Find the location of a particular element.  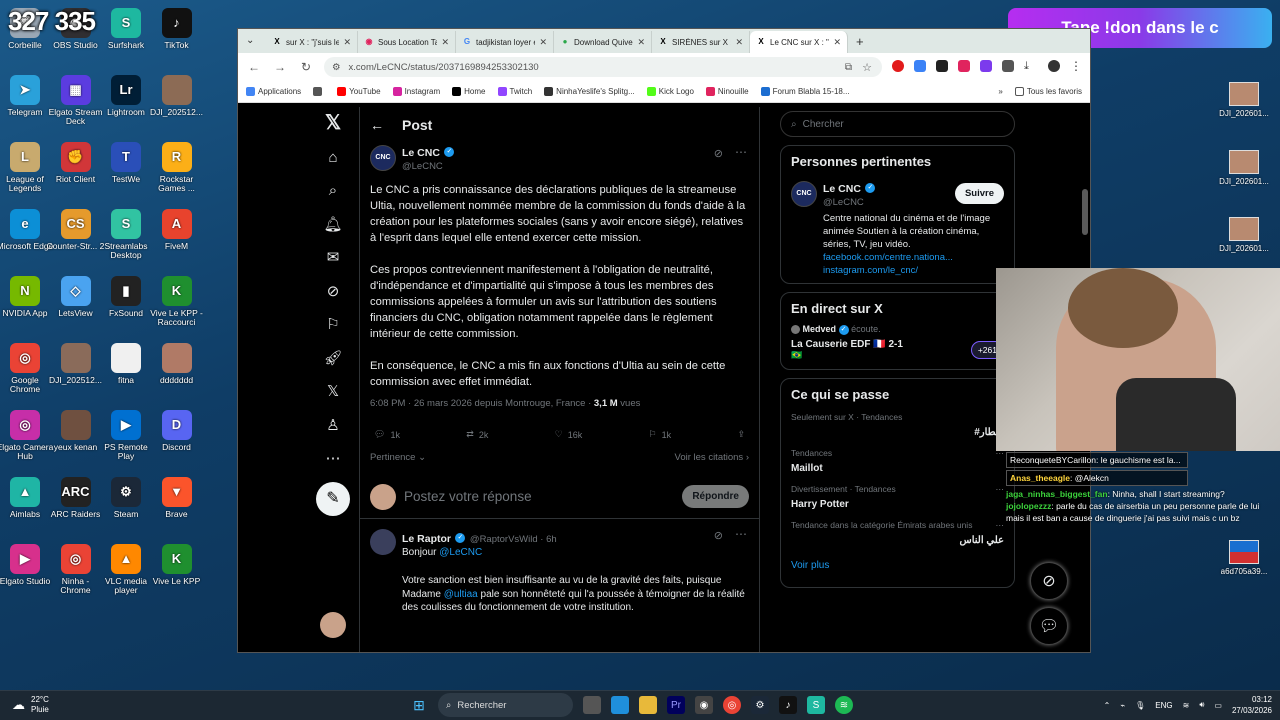

desktop-icon: fitna is located at coordinates (126, 364).